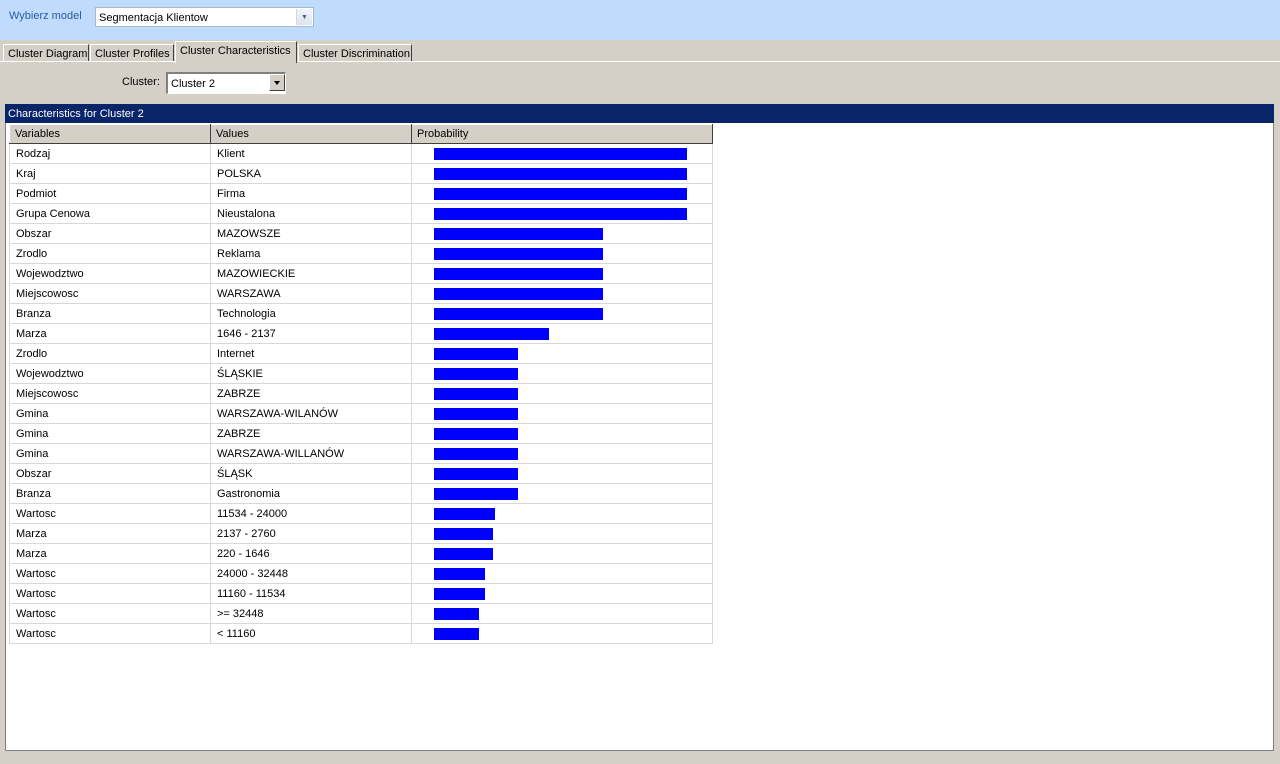 This screenshot has height=764, width=1280. I want to click on table-row: Wartosc 24000 - 32448, so click(361, 573).